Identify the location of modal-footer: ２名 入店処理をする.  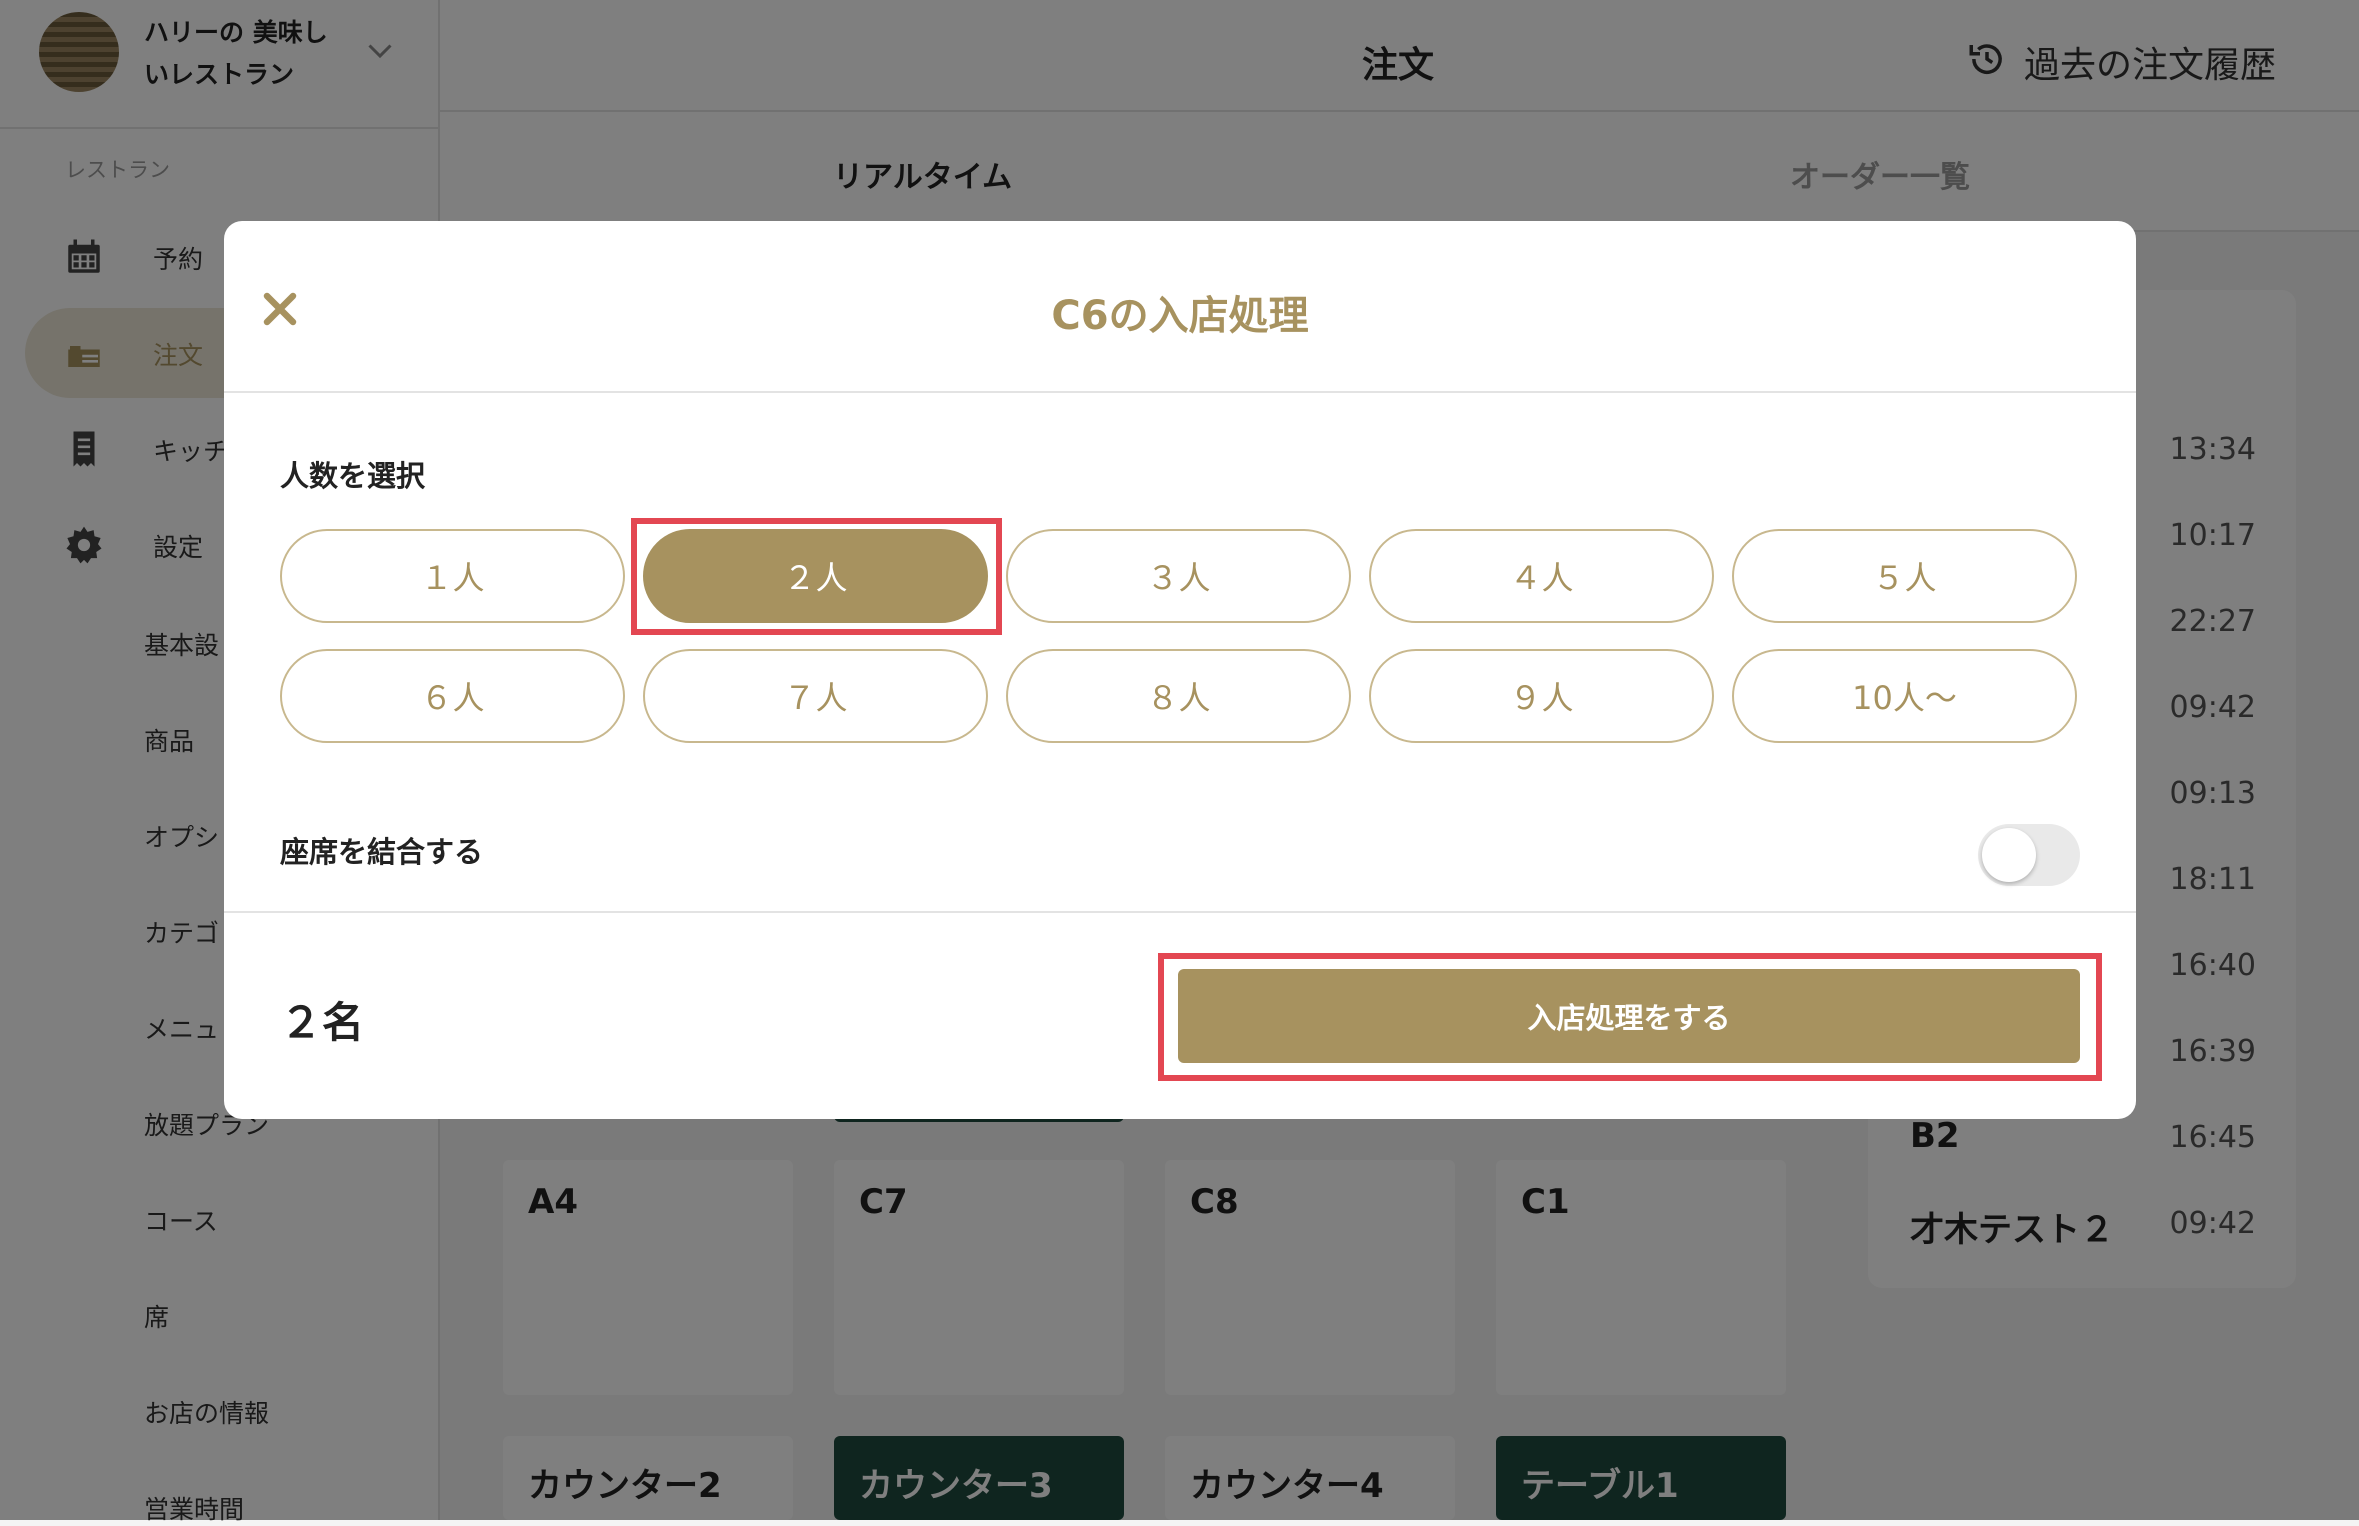
(1180, 1015).